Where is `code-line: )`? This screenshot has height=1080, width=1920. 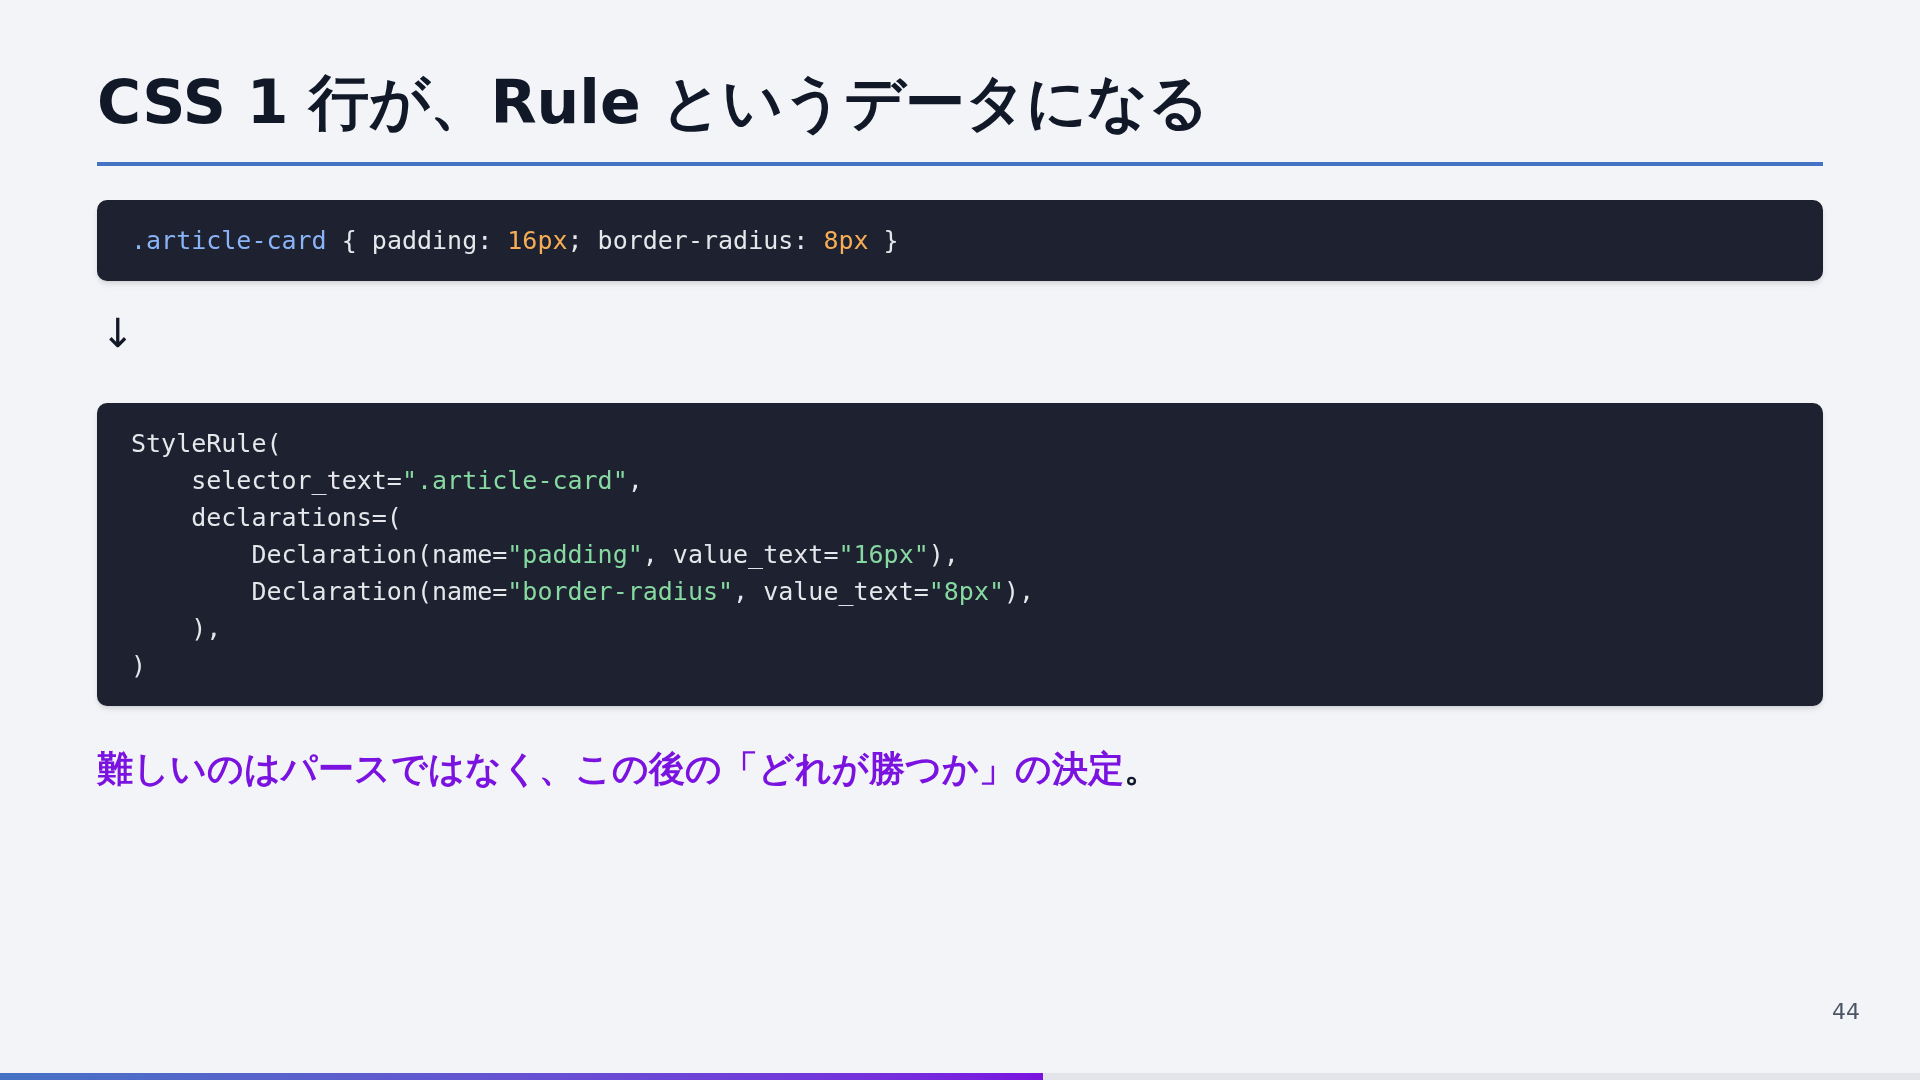
code-line: ) is located at coordinates (139, 666).